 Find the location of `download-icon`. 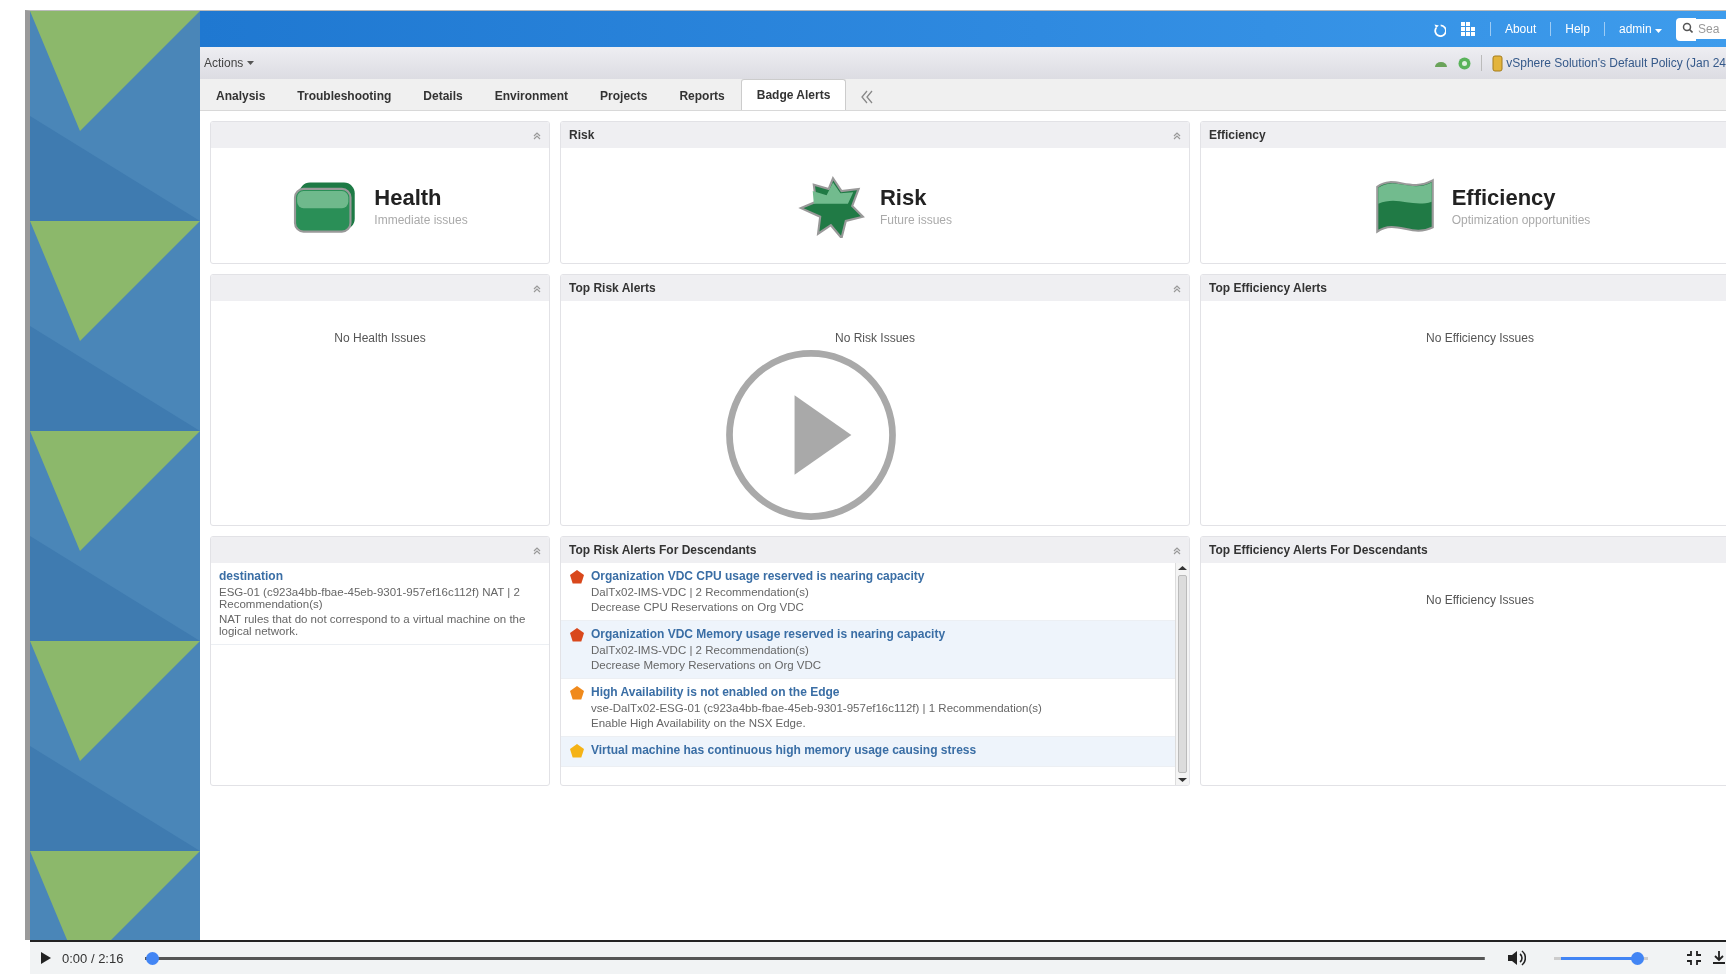

download-icon is located at coordinates (1719, 958).